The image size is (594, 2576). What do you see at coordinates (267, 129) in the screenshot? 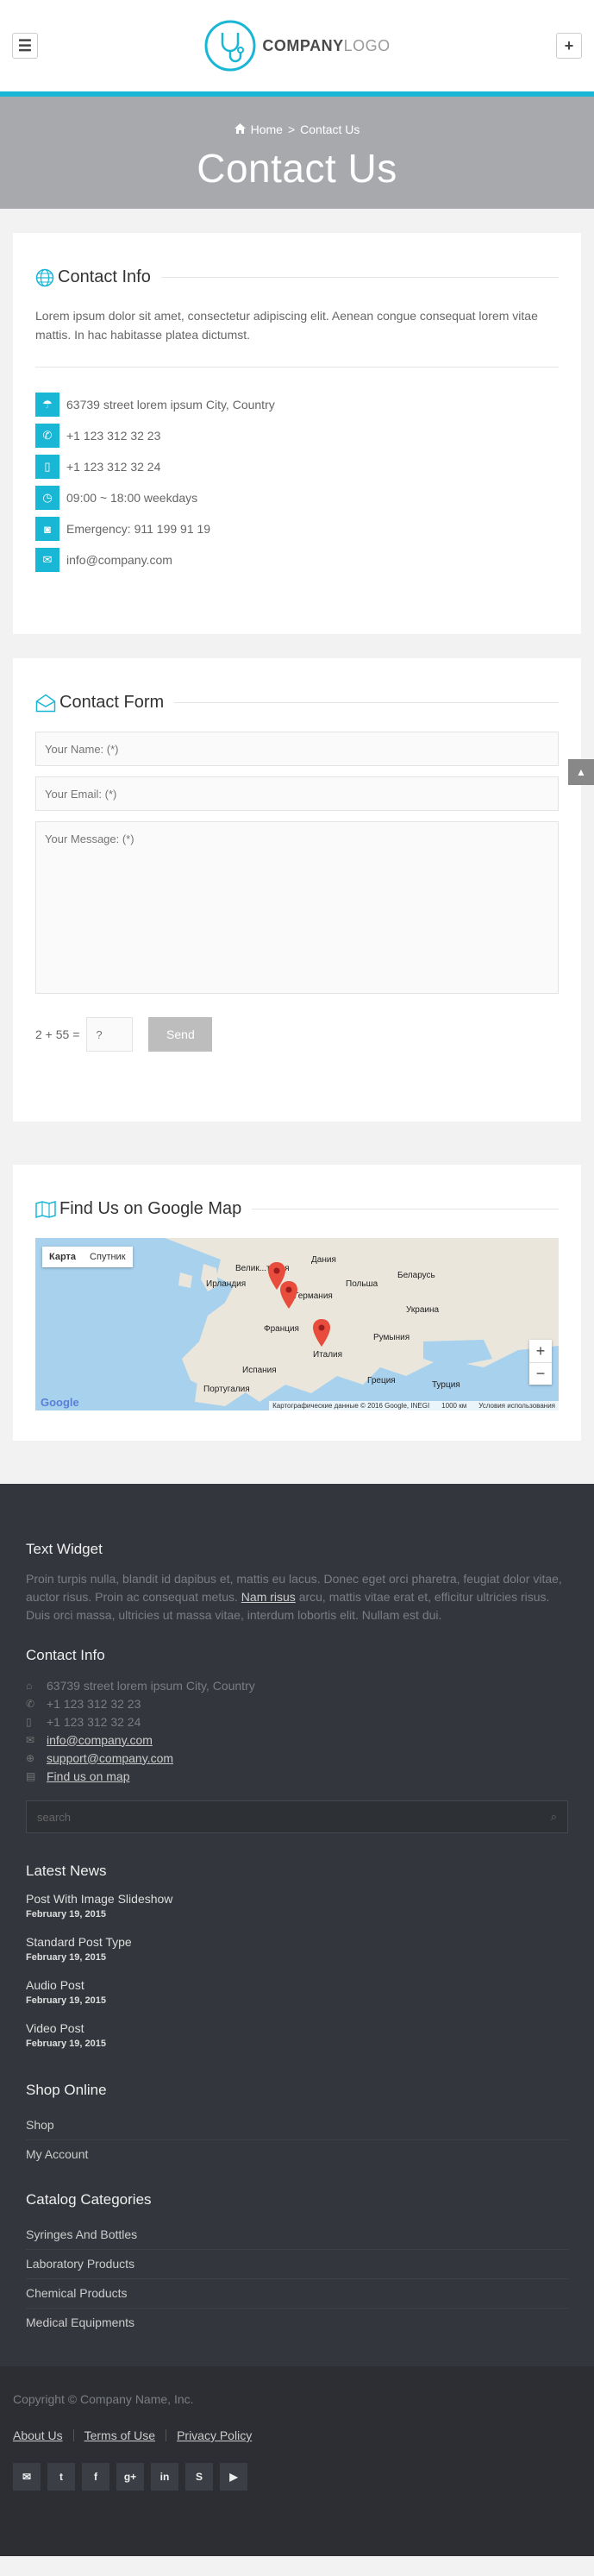
I see `breadcrumb-home-link: Home` at bounding box center [267, 129].